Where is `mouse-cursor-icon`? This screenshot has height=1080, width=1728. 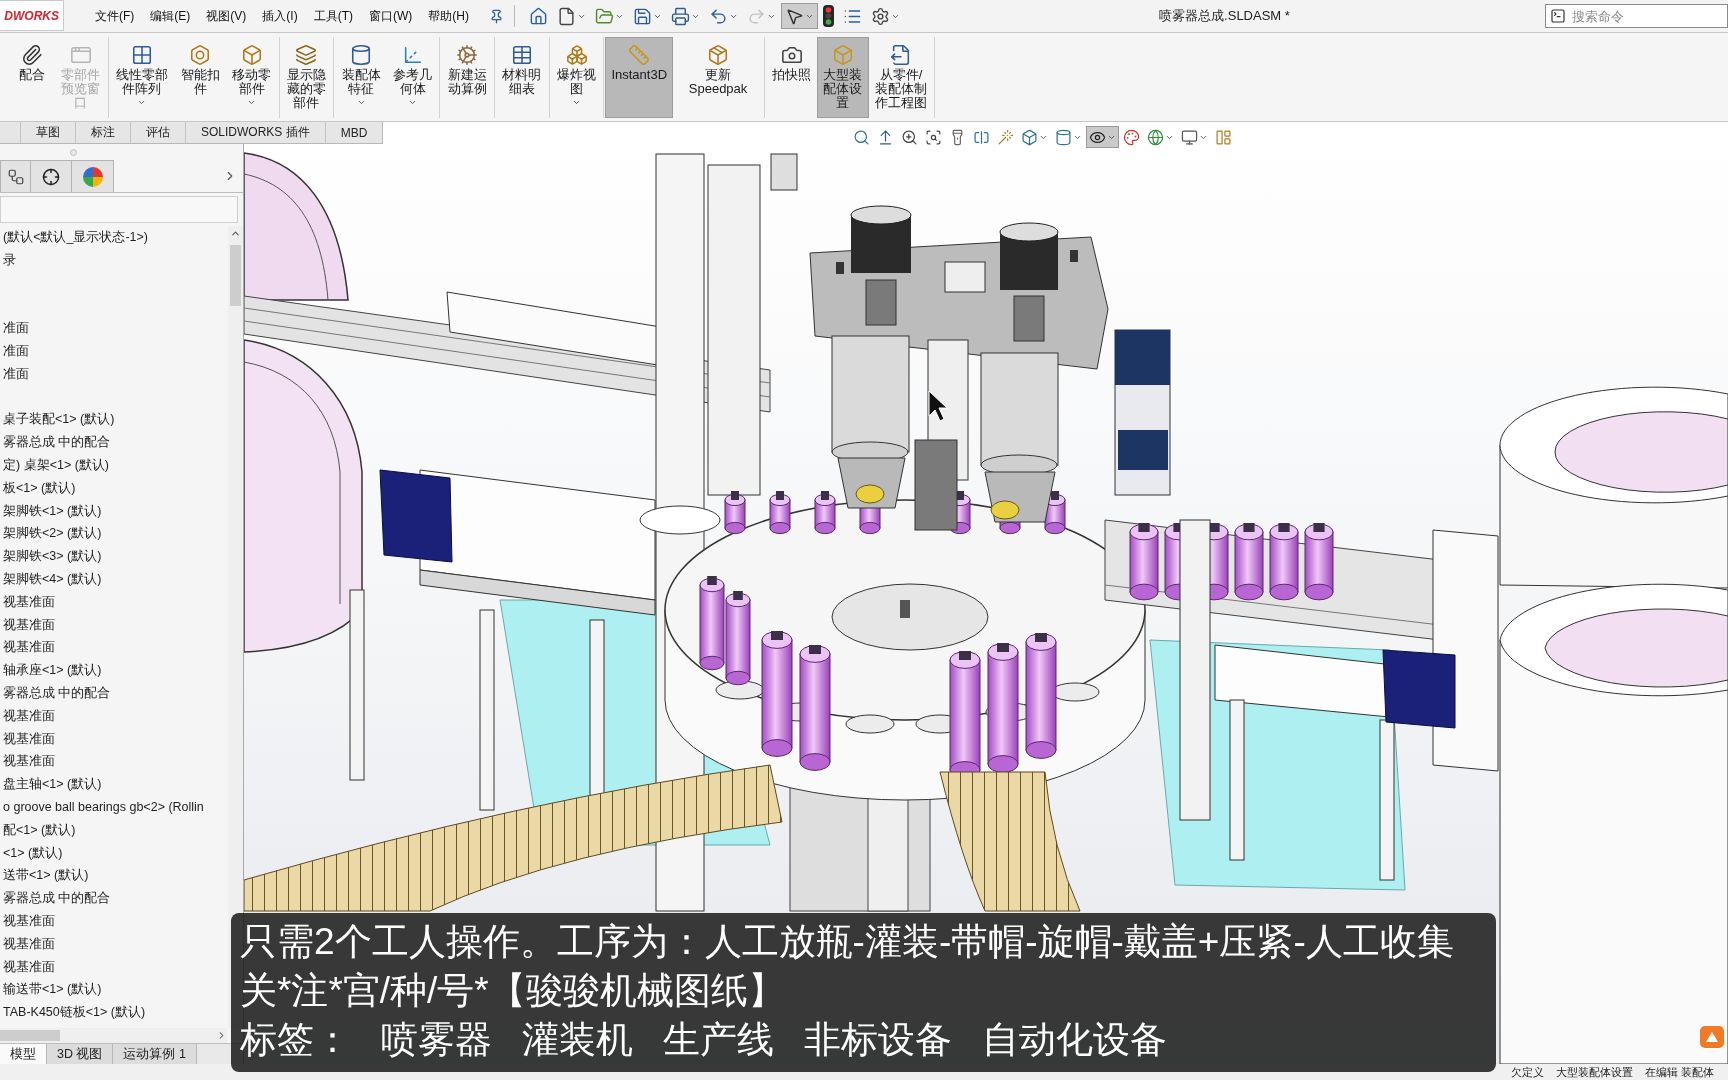 mouse-cursor-icon is located at coordinates (938, 406).